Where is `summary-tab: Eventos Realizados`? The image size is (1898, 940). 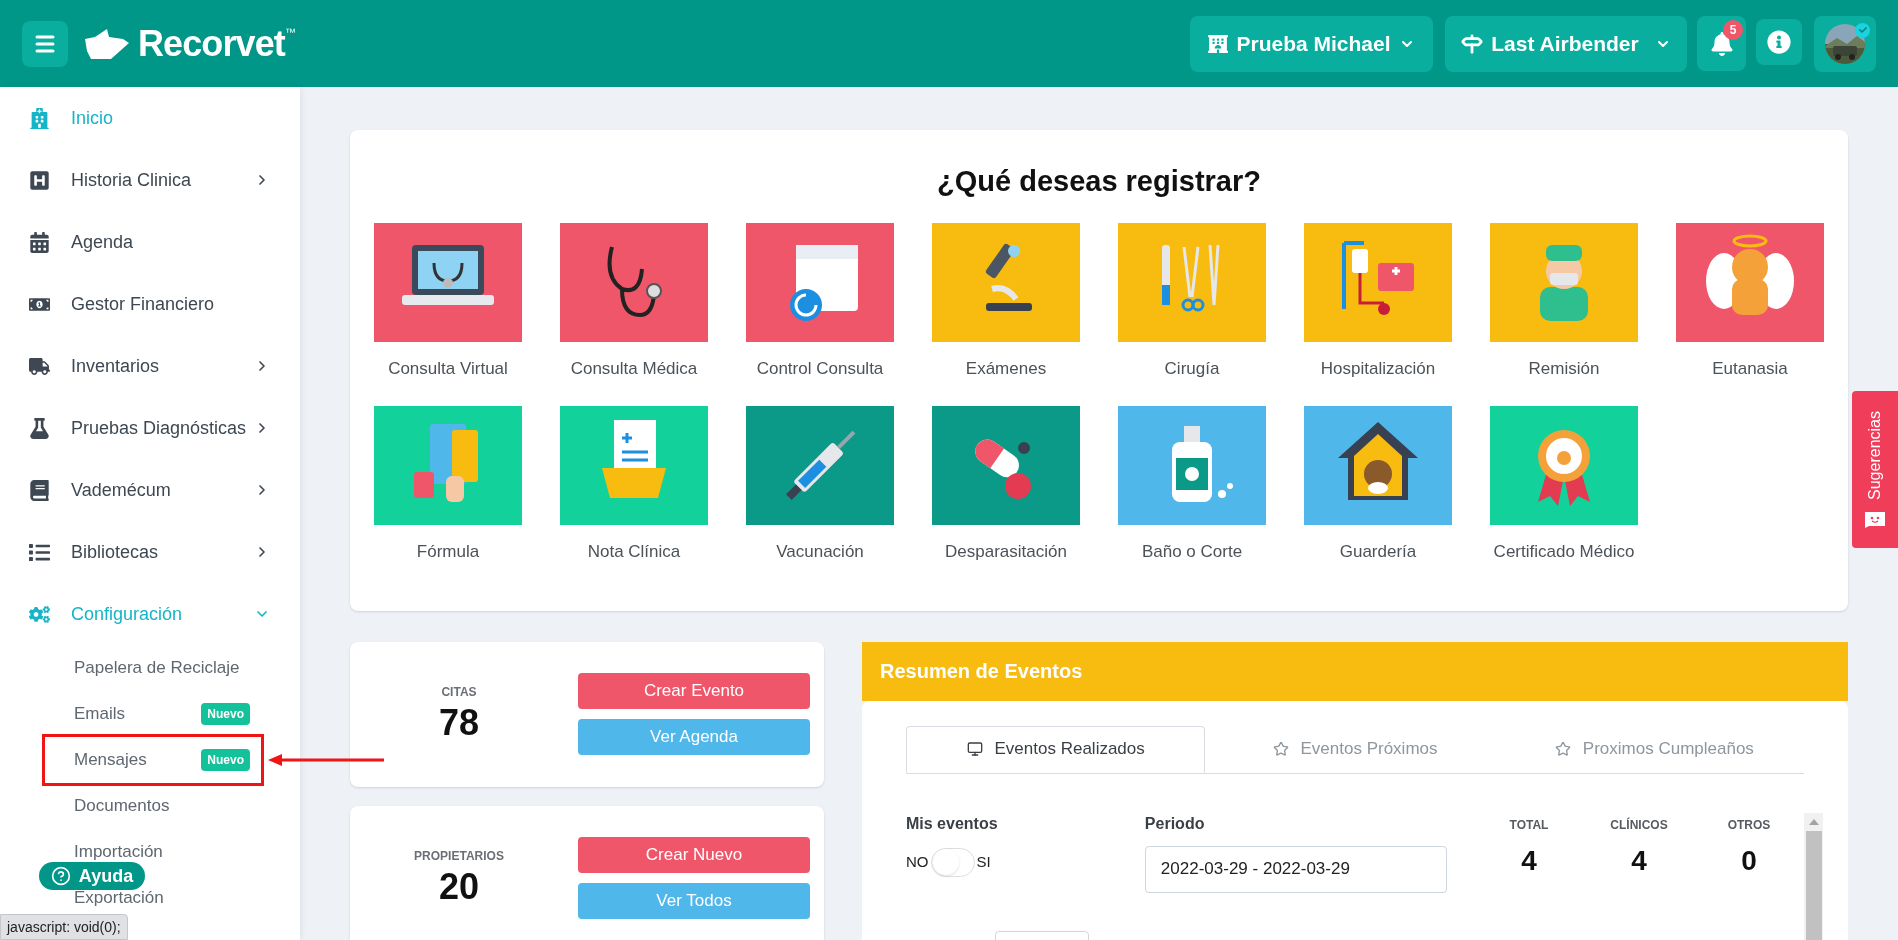 summary-tab: Eventos Realizados is located at coordinates (1056, 749).